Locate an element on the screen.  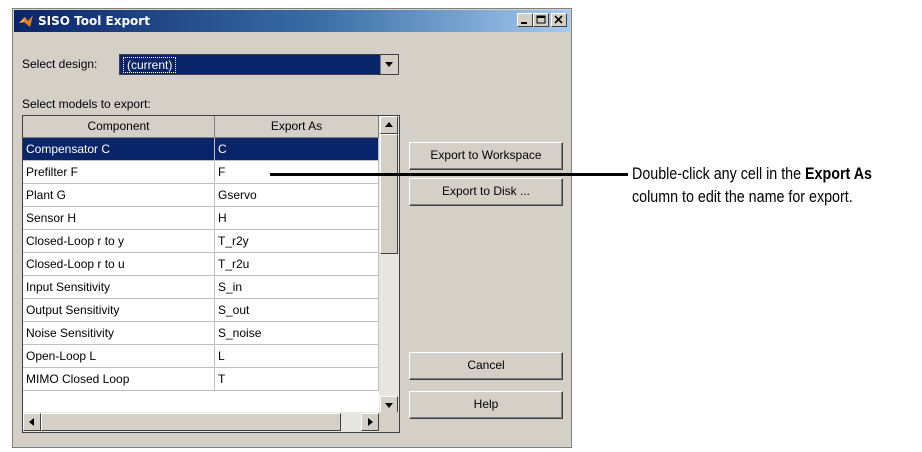
horizontal-scroll-thumb is located at coordinates (191, 422).